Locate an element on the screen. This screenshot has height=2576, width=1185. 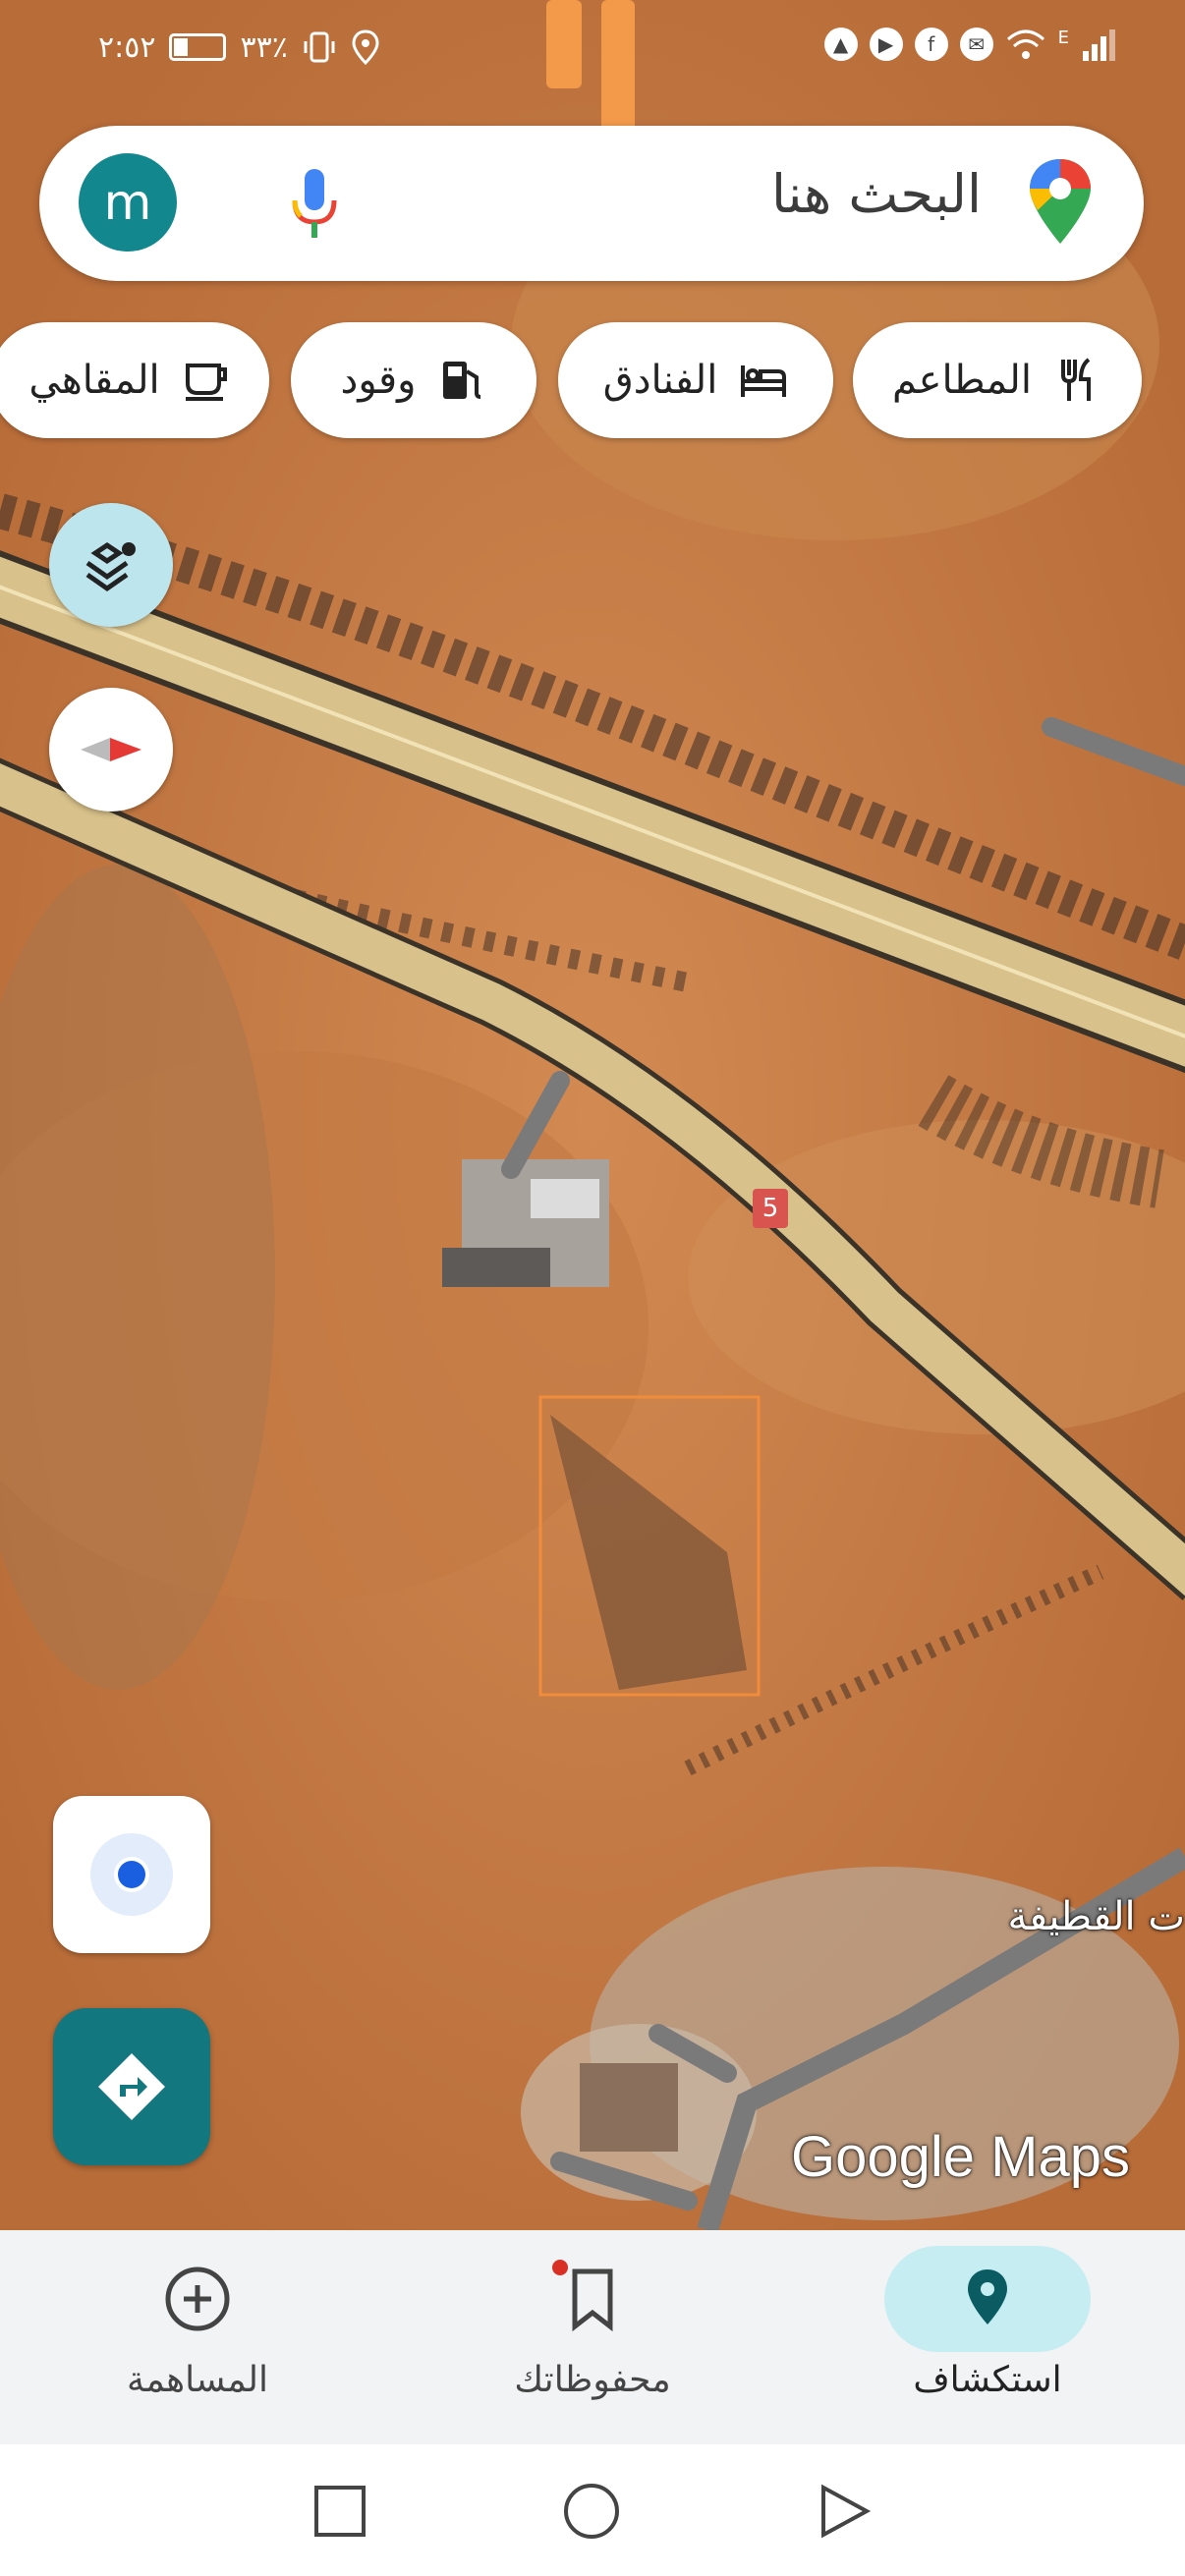
location-icon is located at coordinates (366, 47).